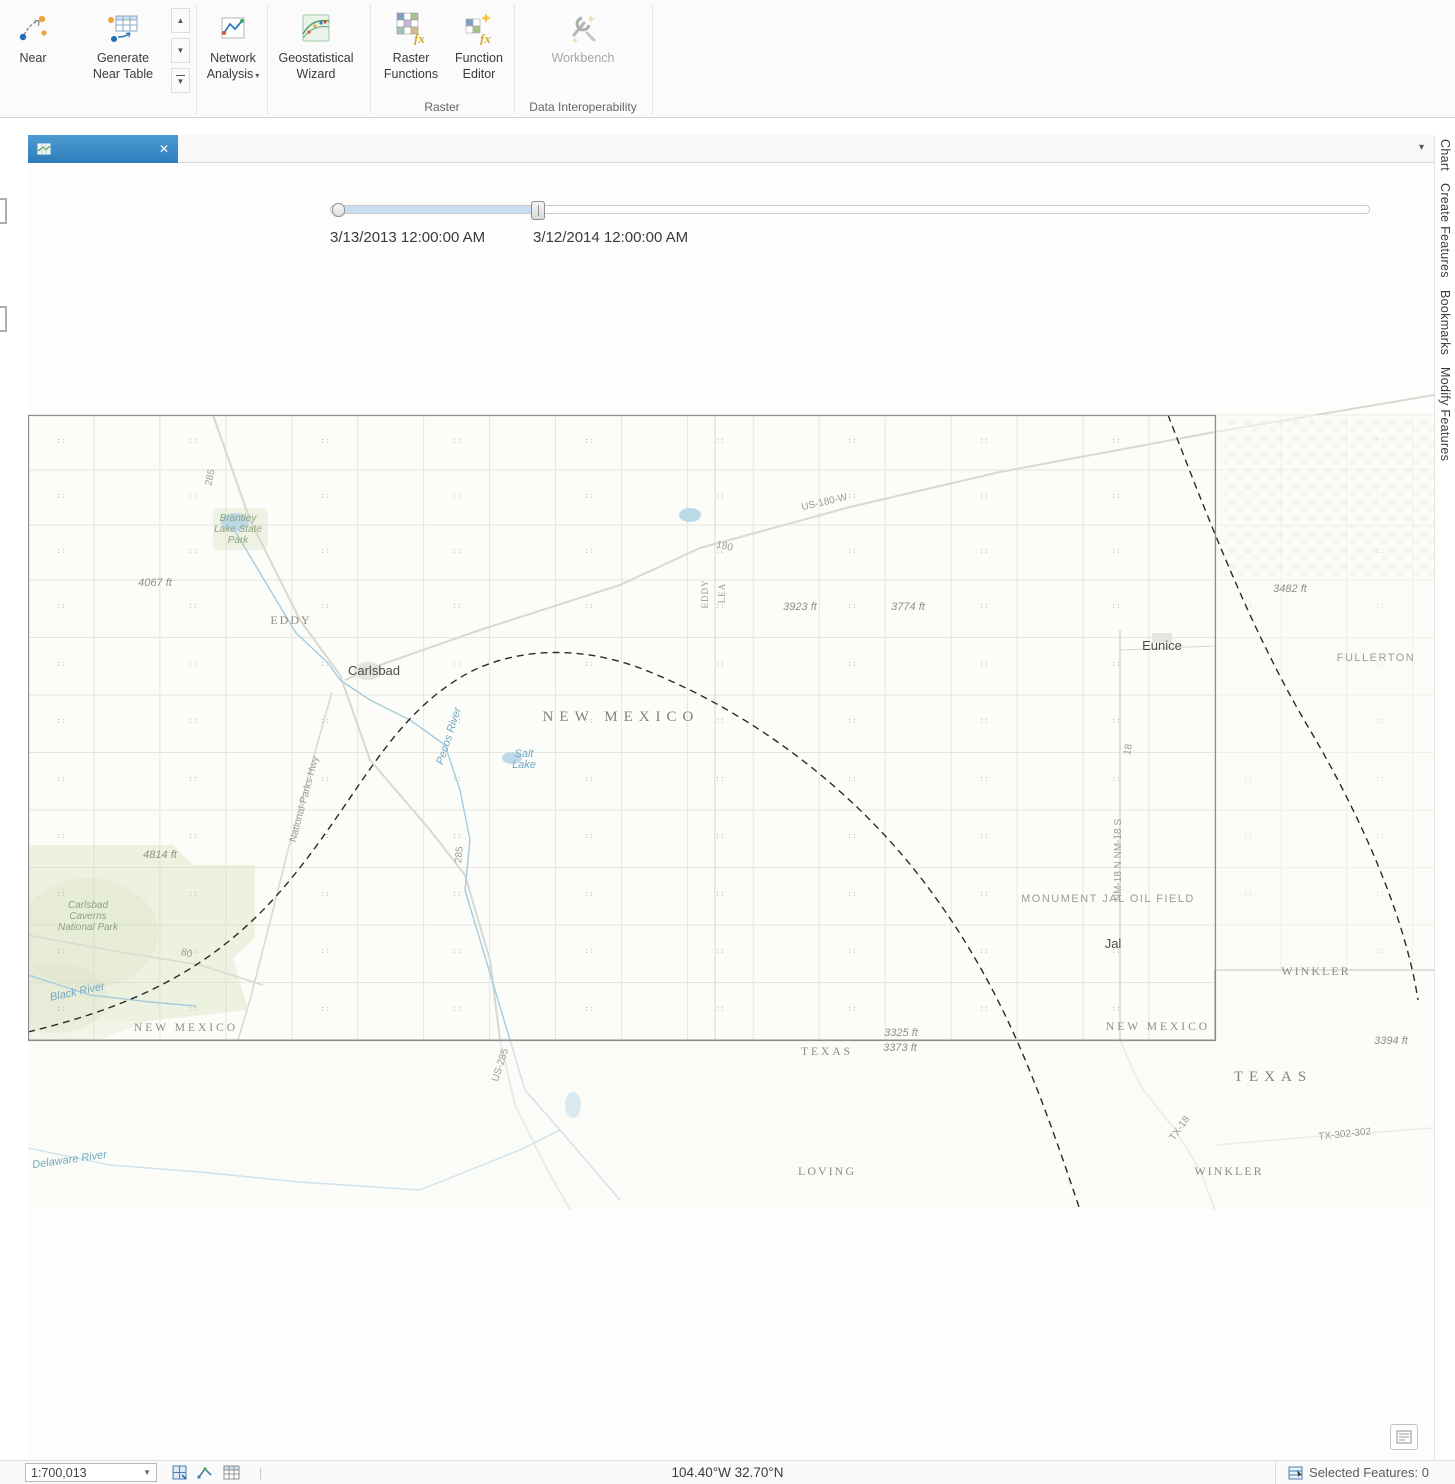 The width and height of the screenshot is (1455, 1484). What do you see at coordinates (316, 28) in the screenshot?
I see `geostatistical-wizard-icon` at bounding box center [316, 28].